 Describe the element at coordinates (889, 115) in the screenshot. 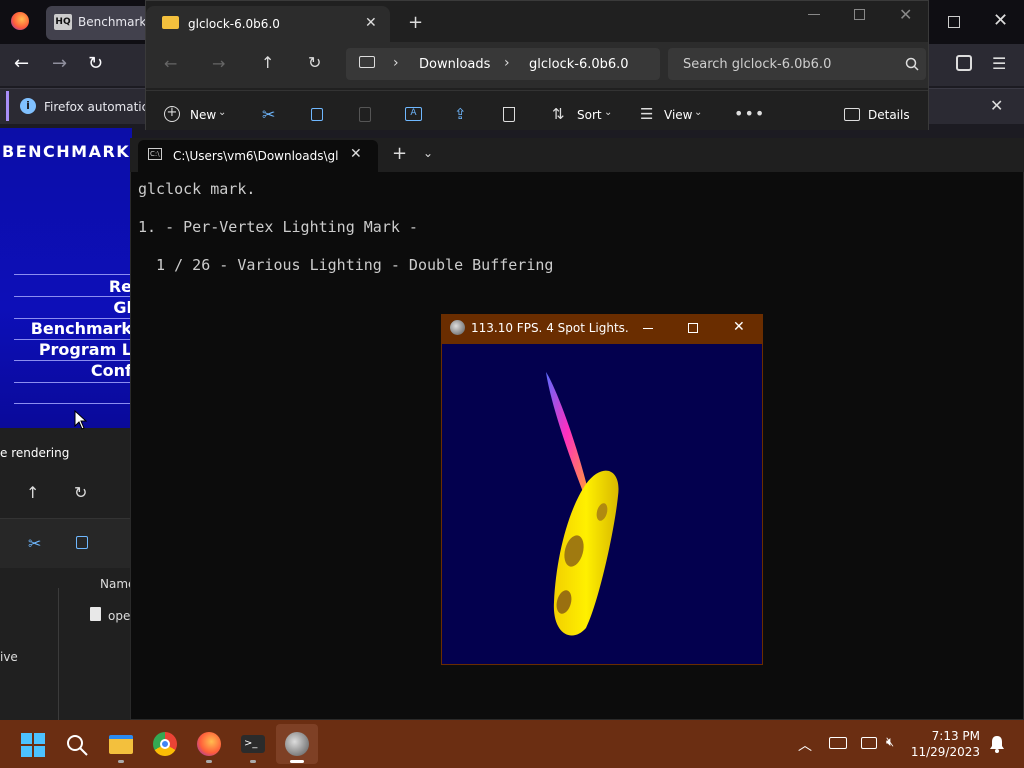

I see `details-button: Details` at that location.